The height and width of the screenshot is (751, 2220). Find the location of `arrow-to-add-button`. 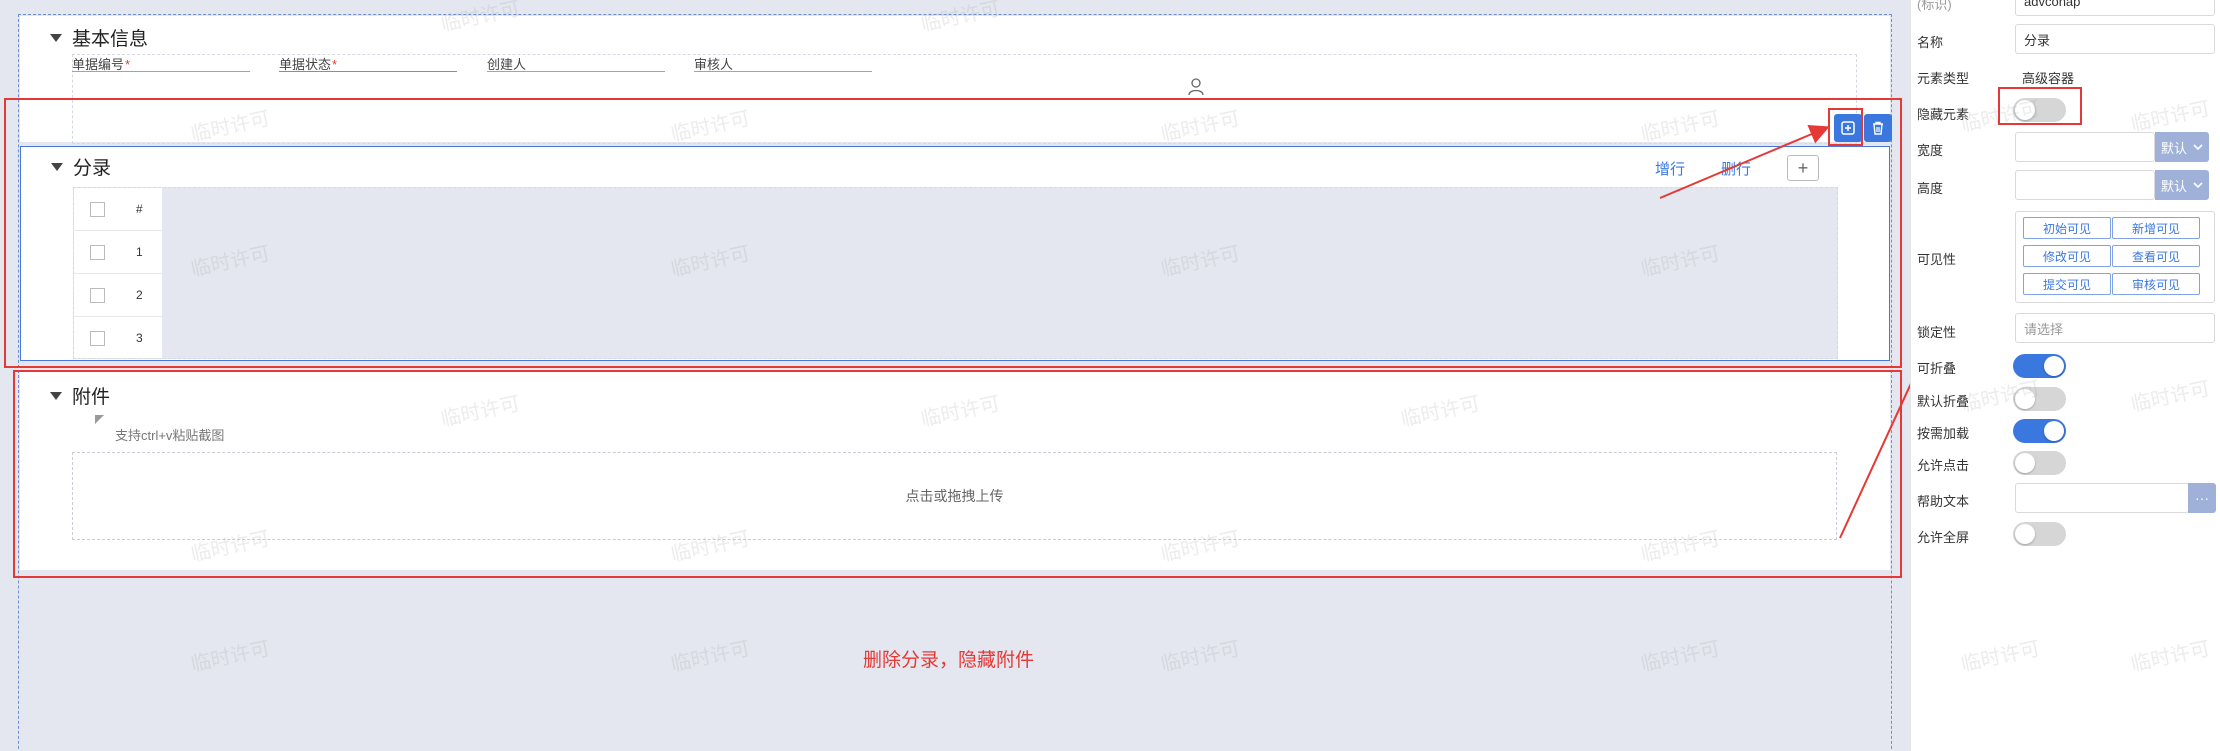

arrow-to-add-button is located at coordinates (1744, 162).